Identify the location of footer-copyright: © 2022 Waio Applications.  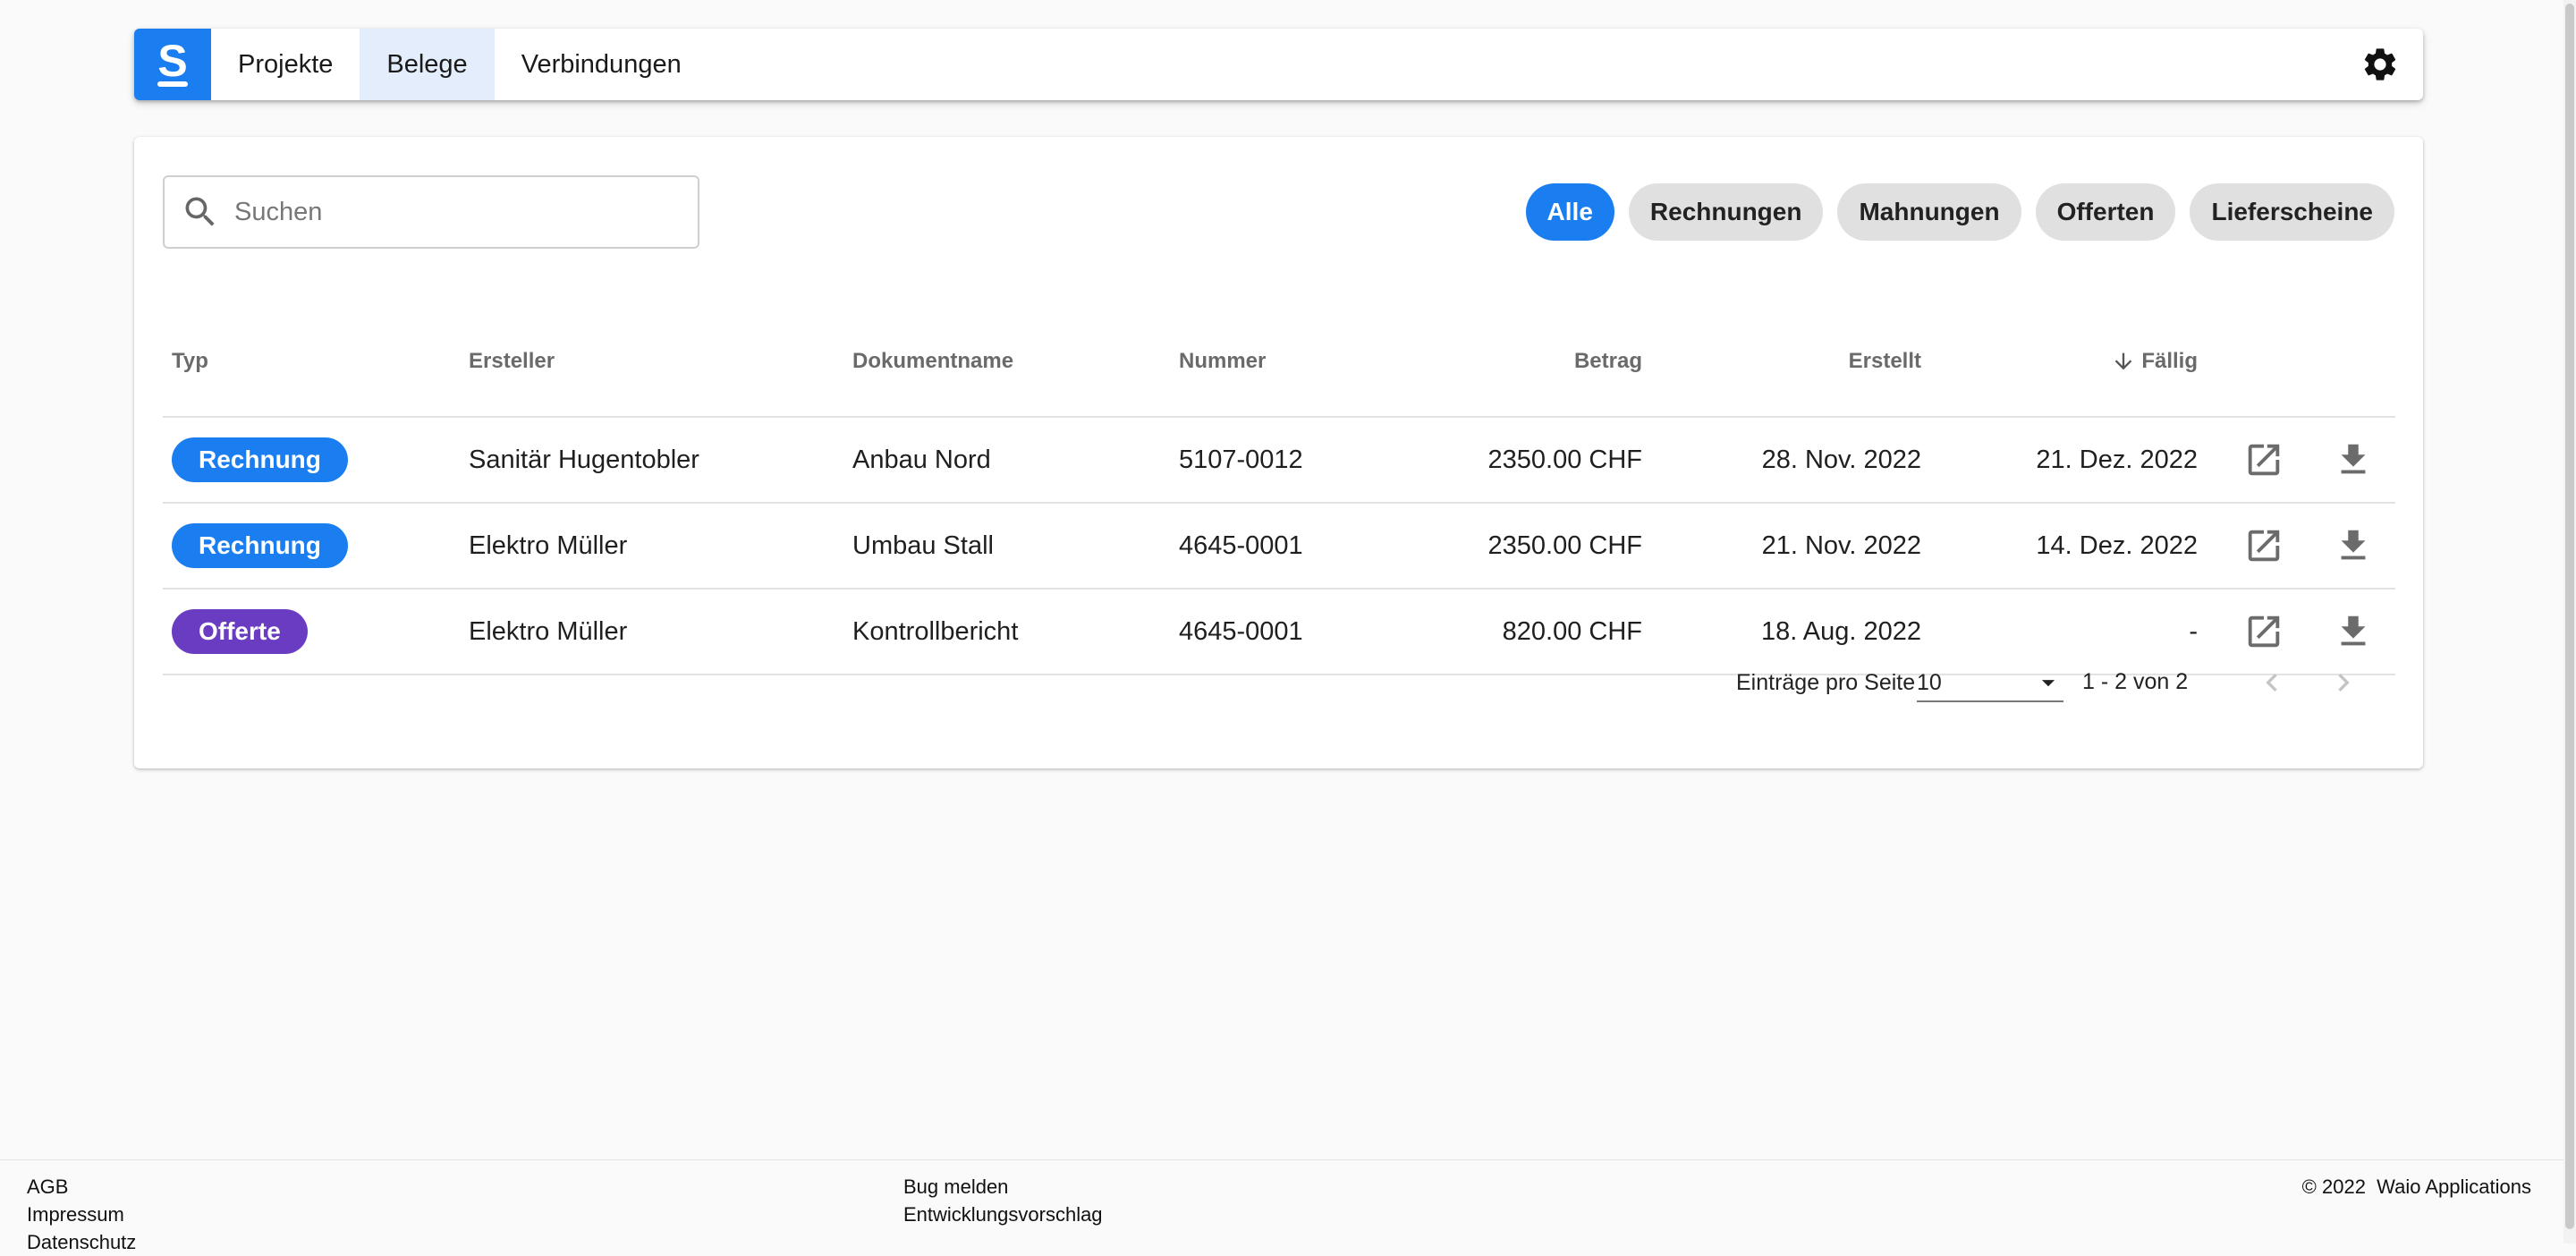
(2416, 1187).